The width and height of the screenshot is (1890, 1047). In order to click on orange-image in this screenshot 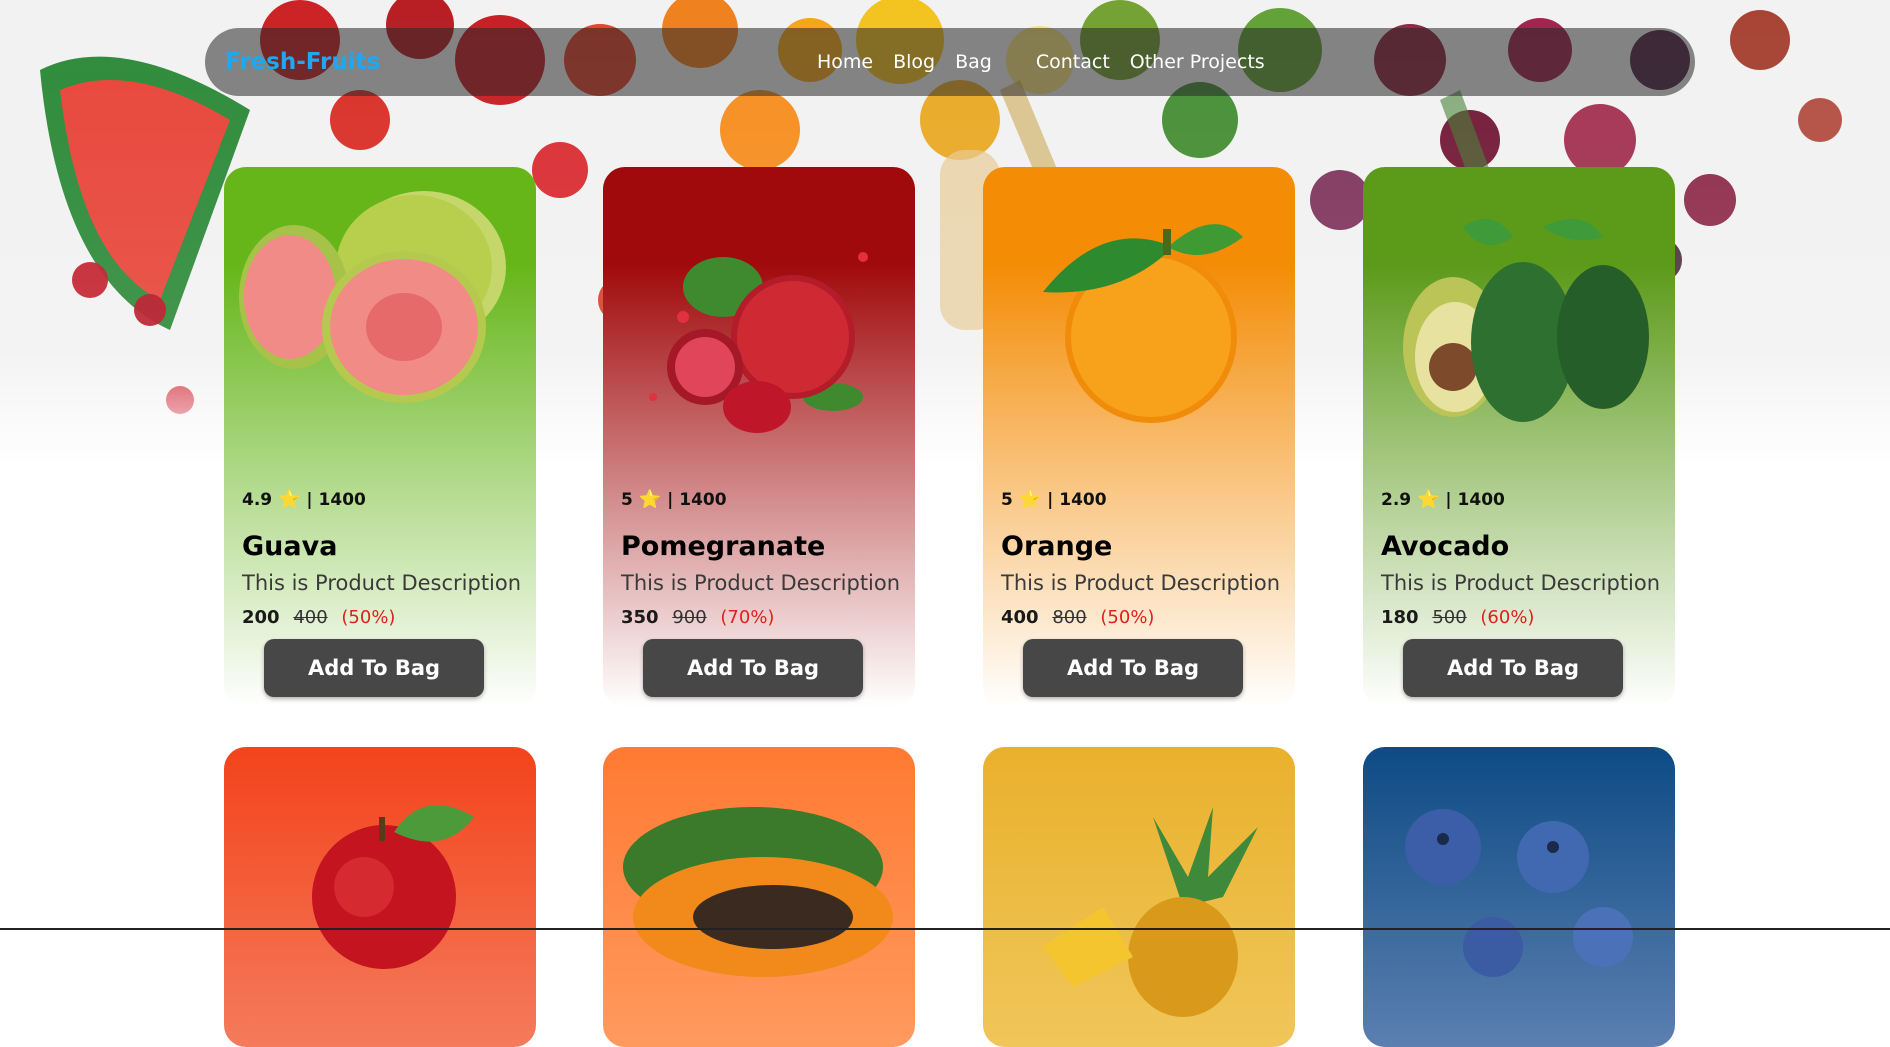, I will do `click(1143, 323)`.